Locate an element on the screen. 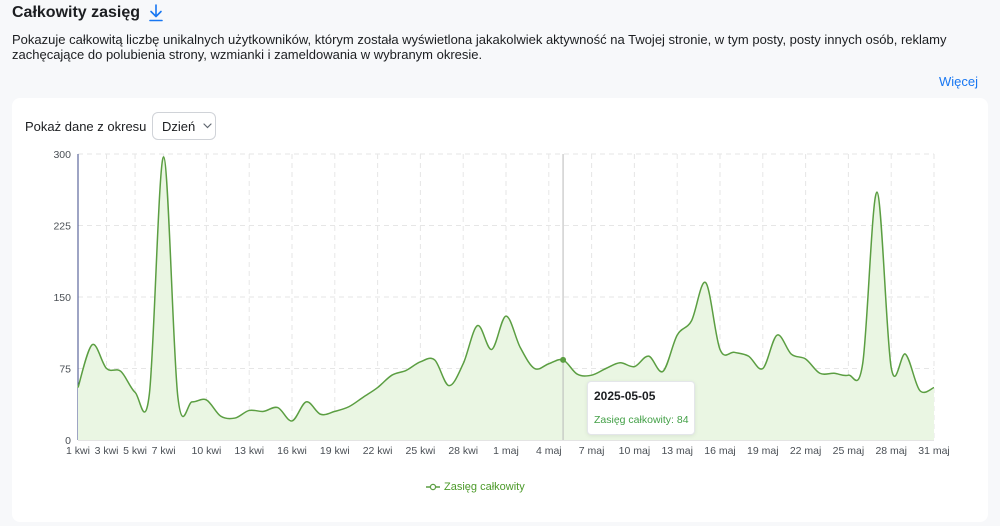  x-tick-label: 22 maj is located at coordinates (806, 451).